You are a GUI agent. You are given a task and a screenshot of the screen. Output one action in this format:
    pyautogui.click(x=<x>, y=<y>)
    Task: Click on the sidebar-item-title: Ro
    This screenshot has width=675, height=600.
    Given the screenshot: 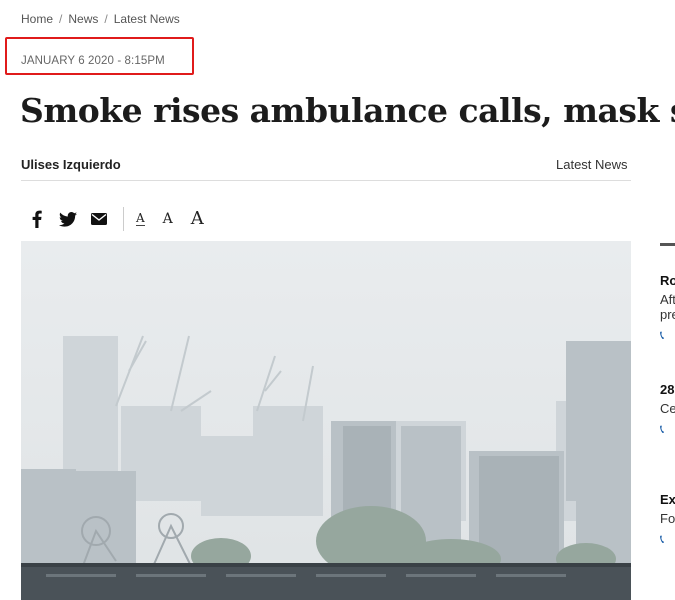 What is the action you would take?
    pyautogui.click(x=667, y=280)
    